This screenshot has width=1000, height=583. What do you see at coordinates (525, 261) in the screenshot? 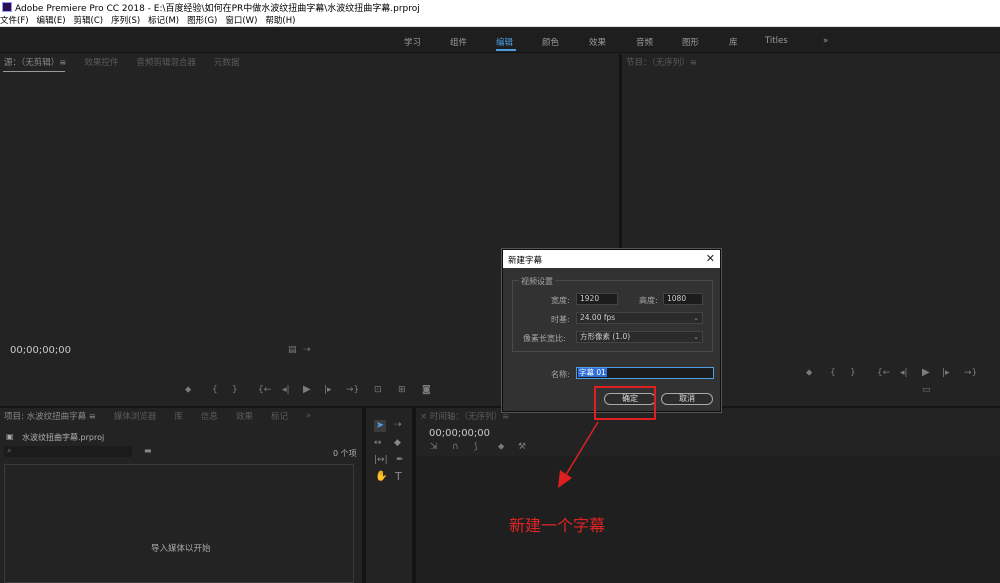
I see `dialog-title: 新建字幕` at bounding box center [525, 261].